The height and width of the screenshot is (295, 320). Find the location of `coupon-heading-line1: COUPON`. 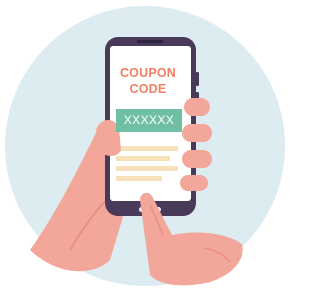

coupon-heading-line1: COUPON is located at coordinates (148, 73).